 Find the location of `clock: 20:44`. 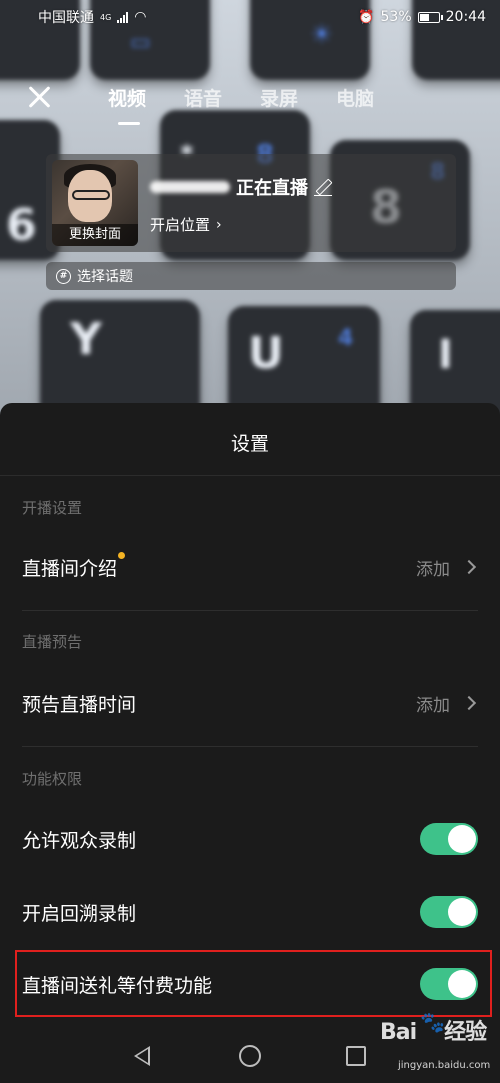

clock: 20:44 is located at coordinates (465, 17).